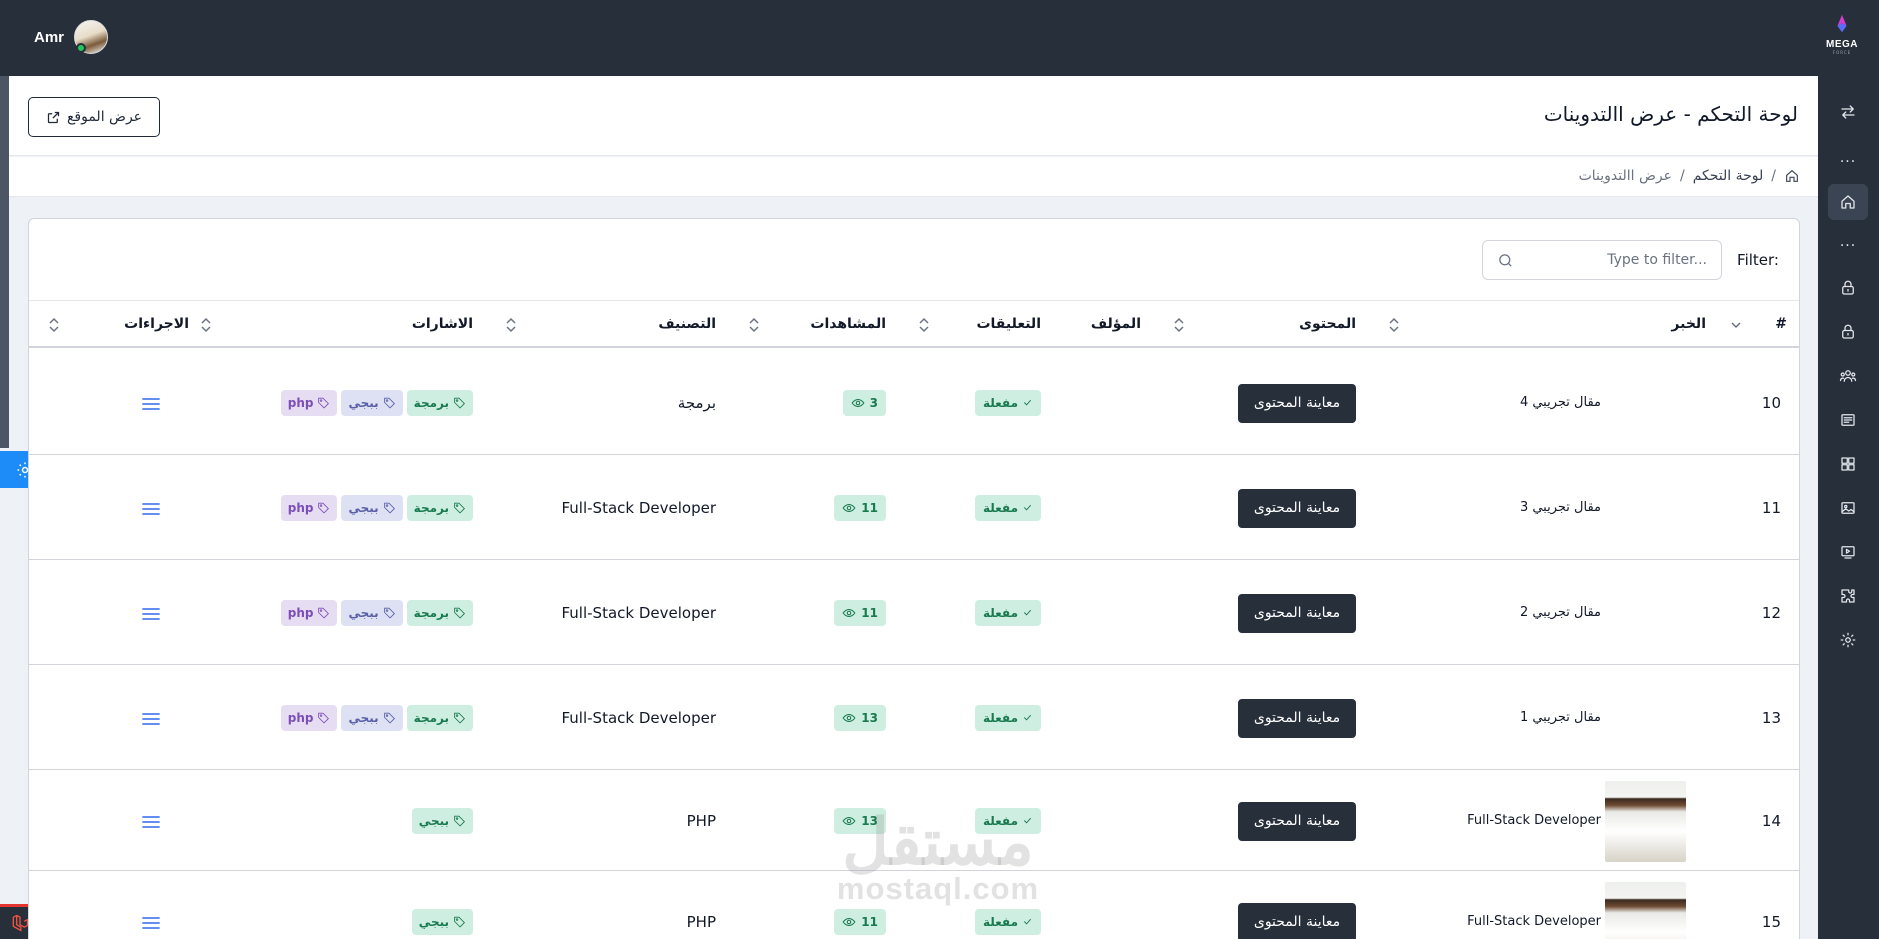  Describe the element at coordinates (1792, 176) in the screenshot. I see `home-icon` at that location.